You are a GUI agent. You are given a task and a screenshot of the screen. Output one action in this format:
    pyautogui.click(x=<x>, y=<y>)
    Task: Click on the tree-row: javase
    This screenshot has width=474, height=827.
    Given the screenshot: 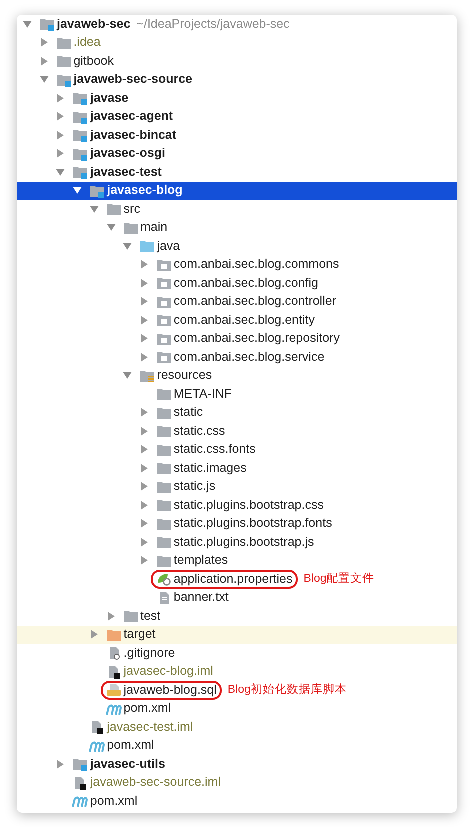 What is the action you would take?
    pyautogui.click(x=237, y=98)
    